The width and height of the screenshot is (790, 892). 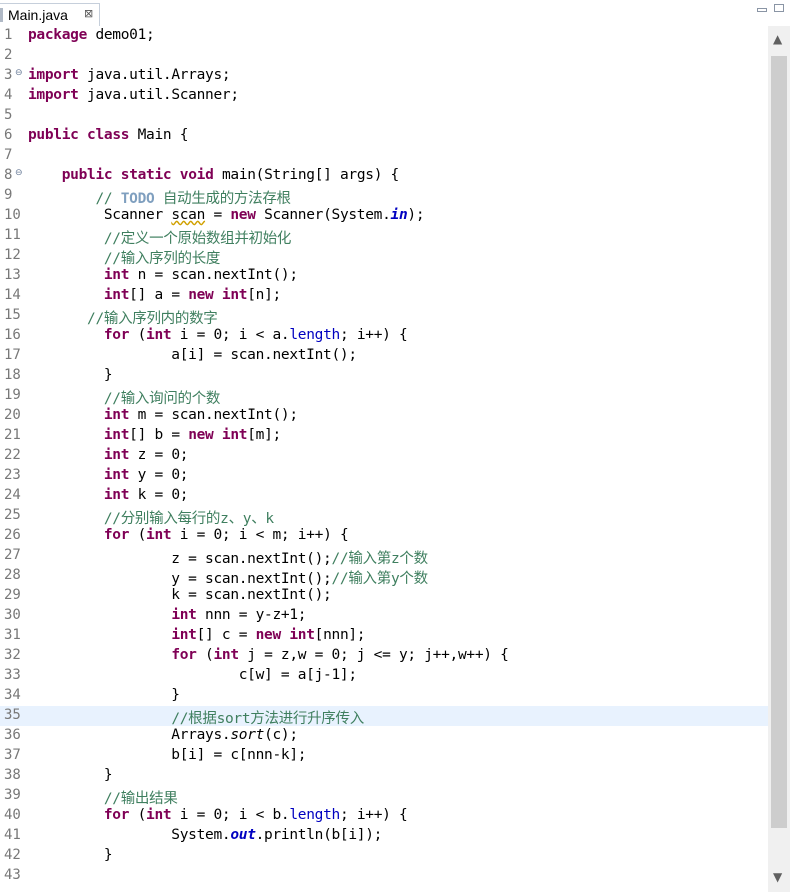 I want to click on line-number: 7, so click(x=8, y=155).